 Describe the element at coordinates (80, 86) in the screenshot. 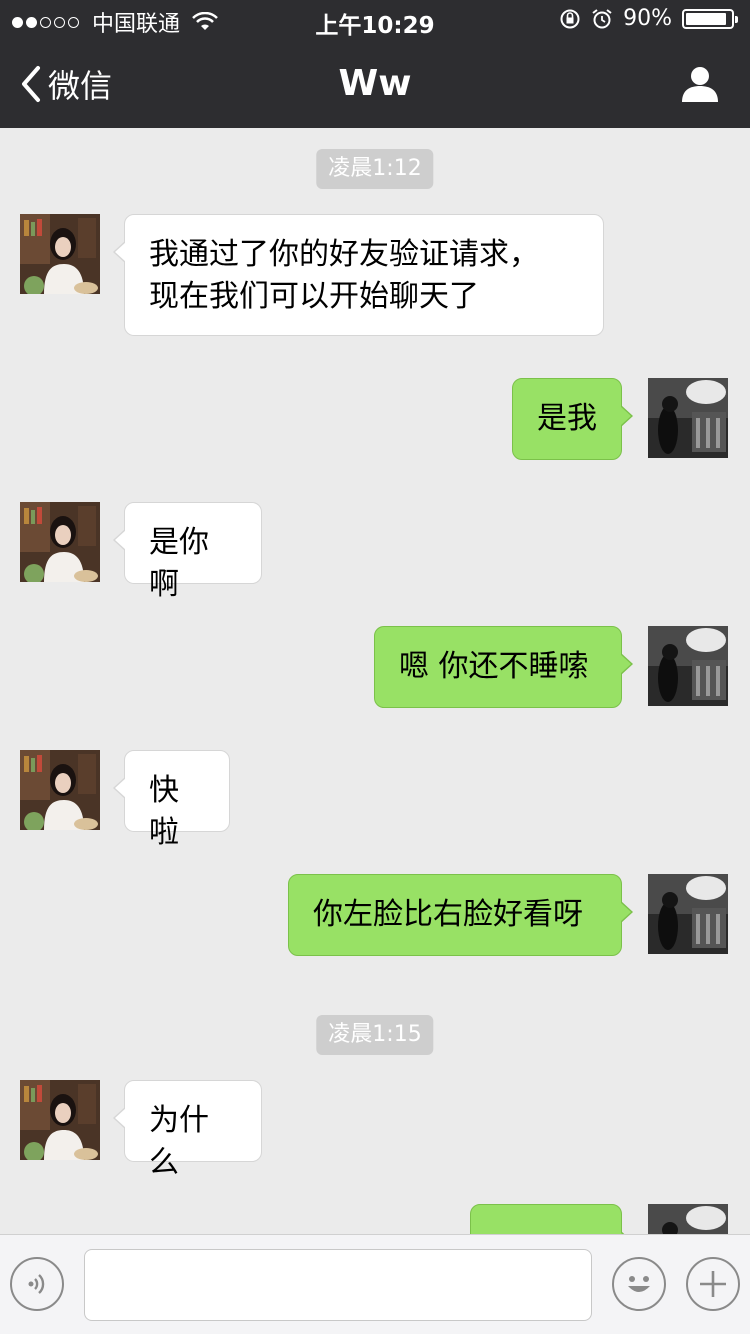

I see `back-label: 微信` at that location.